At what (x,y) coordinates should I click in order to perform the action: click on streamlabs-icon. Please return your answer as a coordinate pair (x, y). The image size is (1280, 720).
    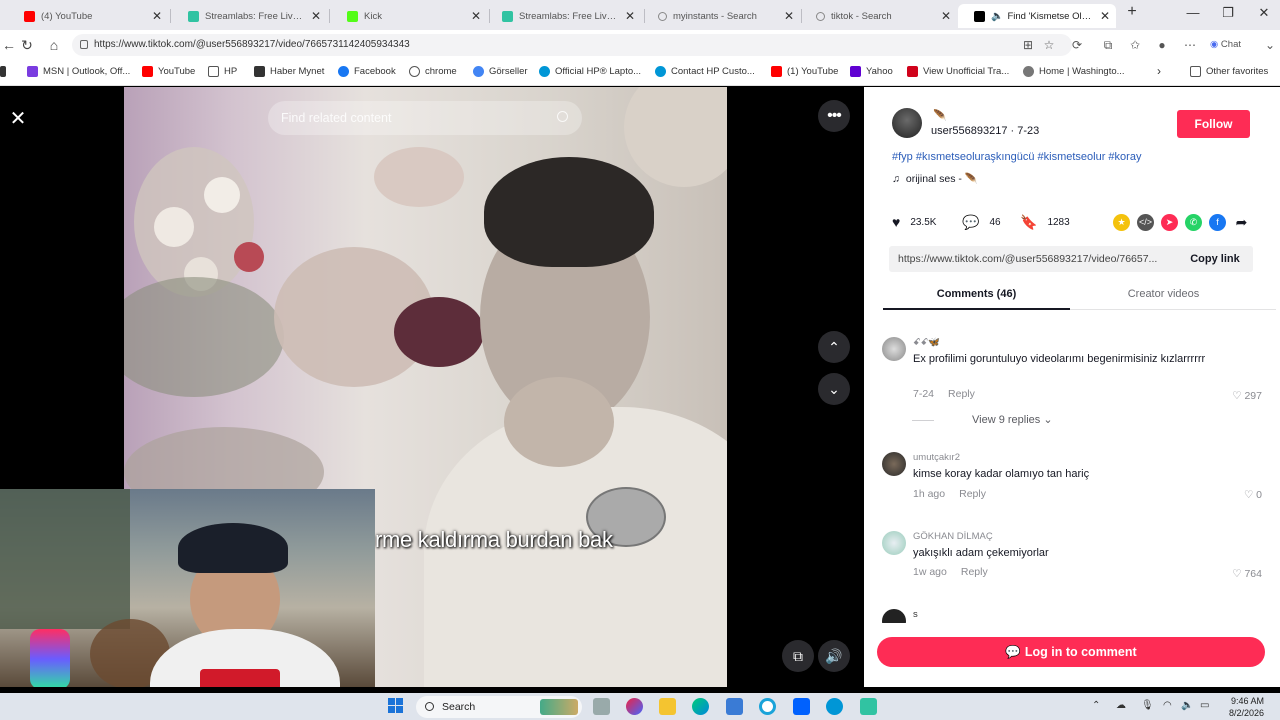
    Looking at the image, I should click on (868, 706).